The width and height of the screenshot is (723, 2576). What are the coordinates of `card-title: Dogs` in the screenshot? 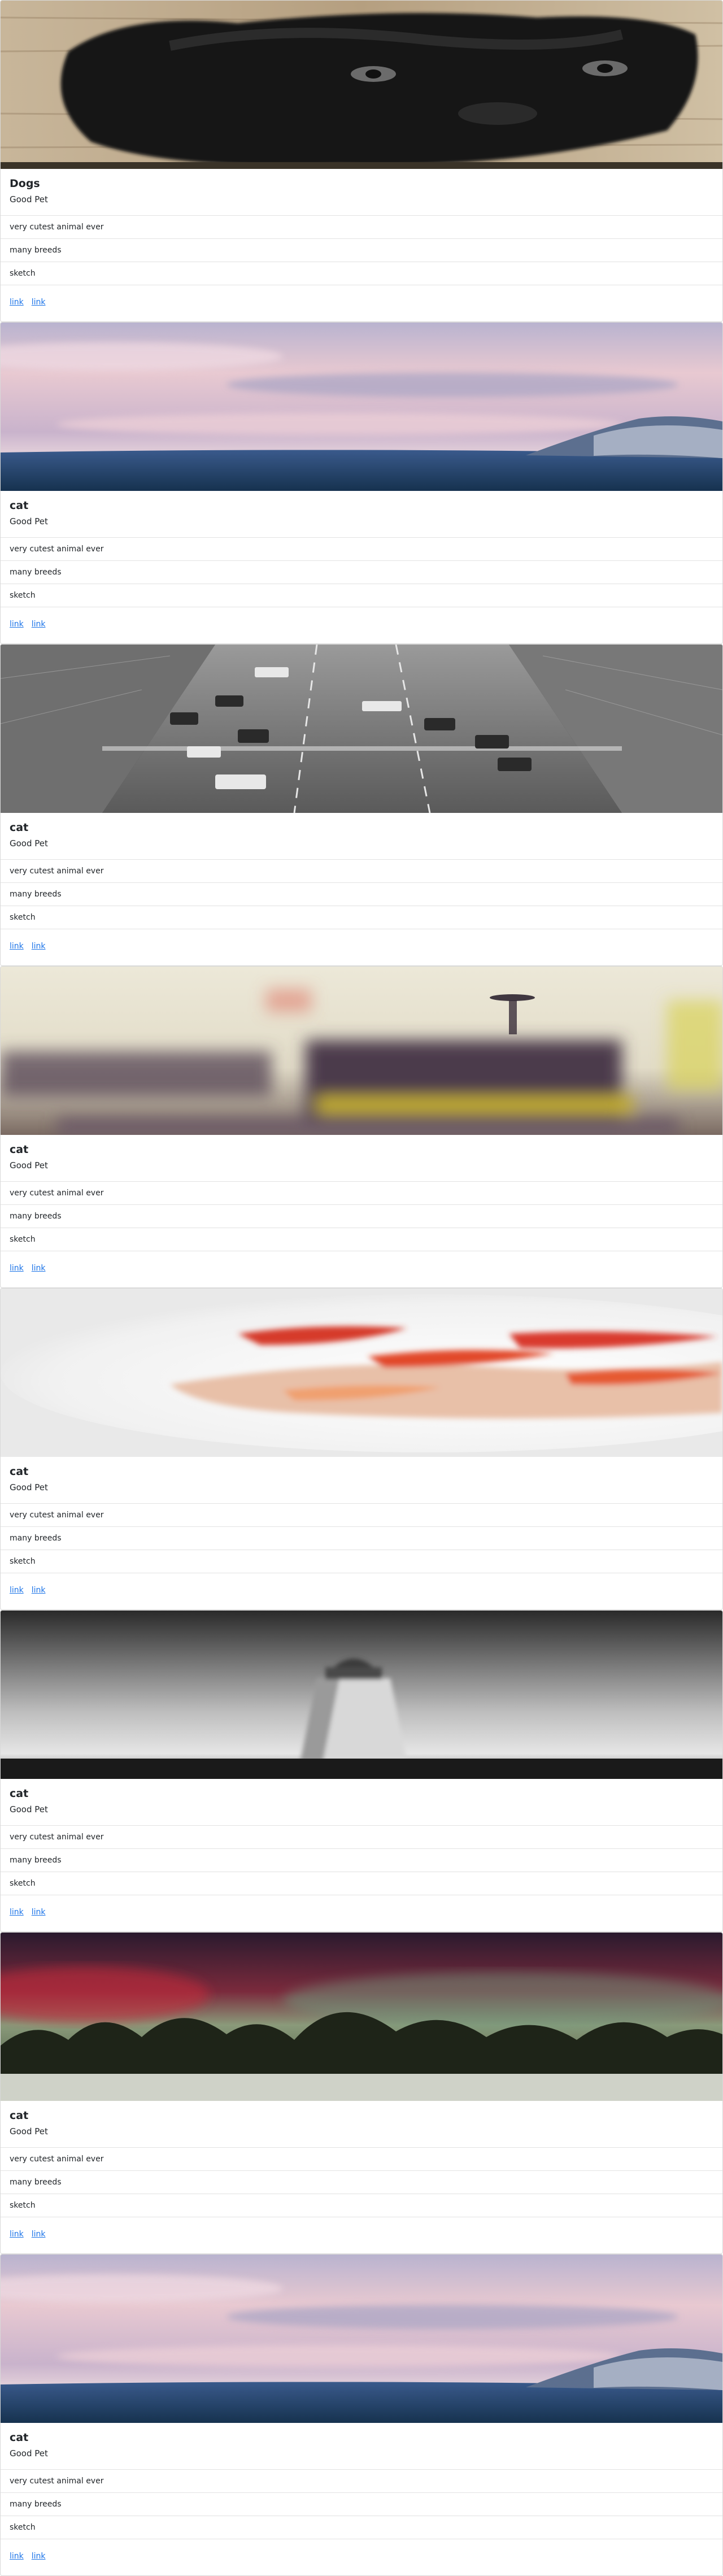 It's located at (25, 183).